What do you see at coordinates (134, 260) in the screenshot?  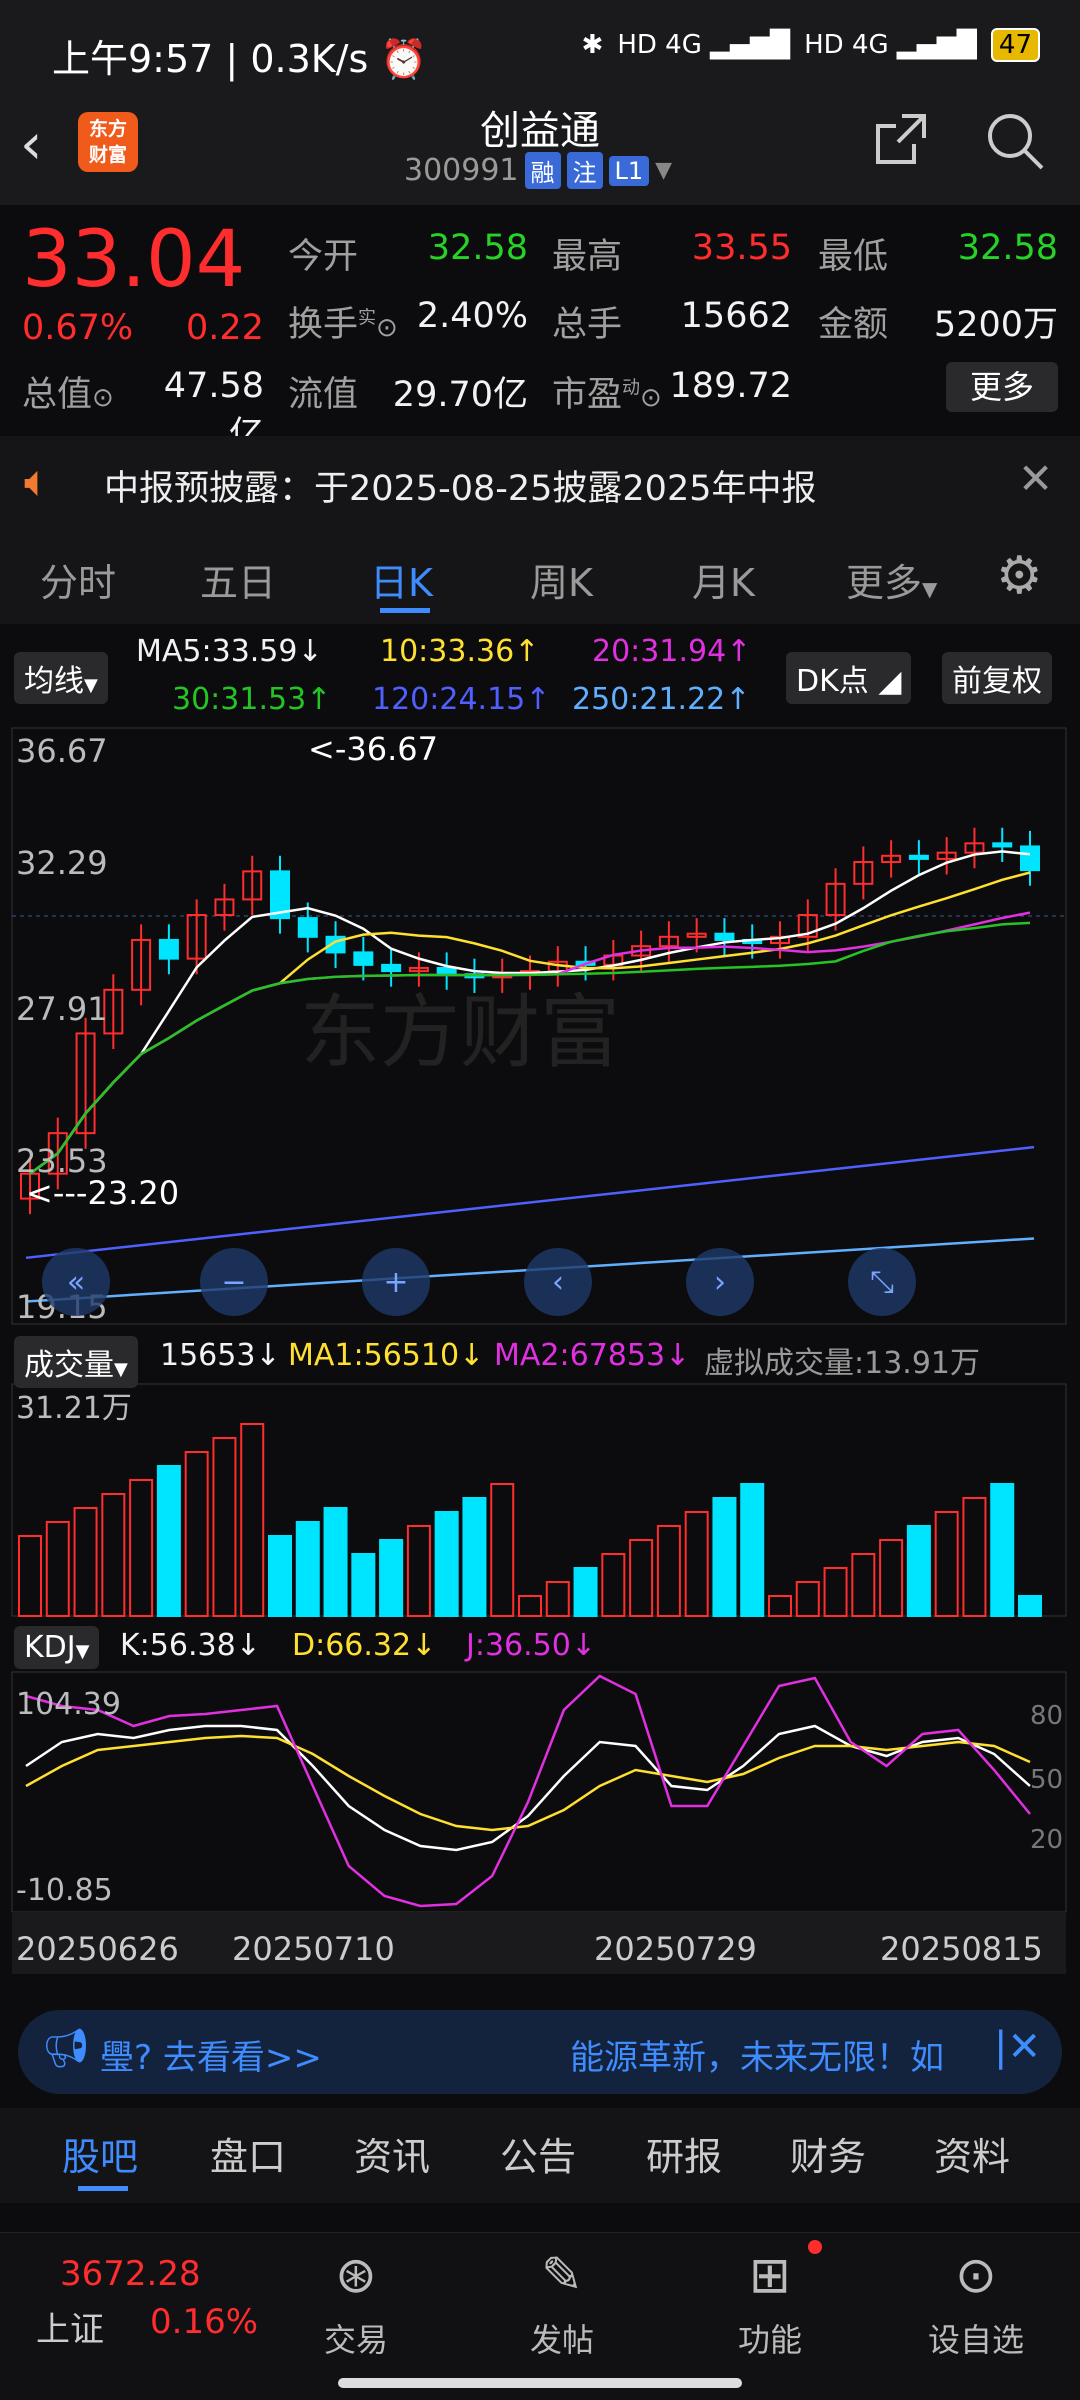 I see `last-price: 33.04` at bounding box center [134, 260].